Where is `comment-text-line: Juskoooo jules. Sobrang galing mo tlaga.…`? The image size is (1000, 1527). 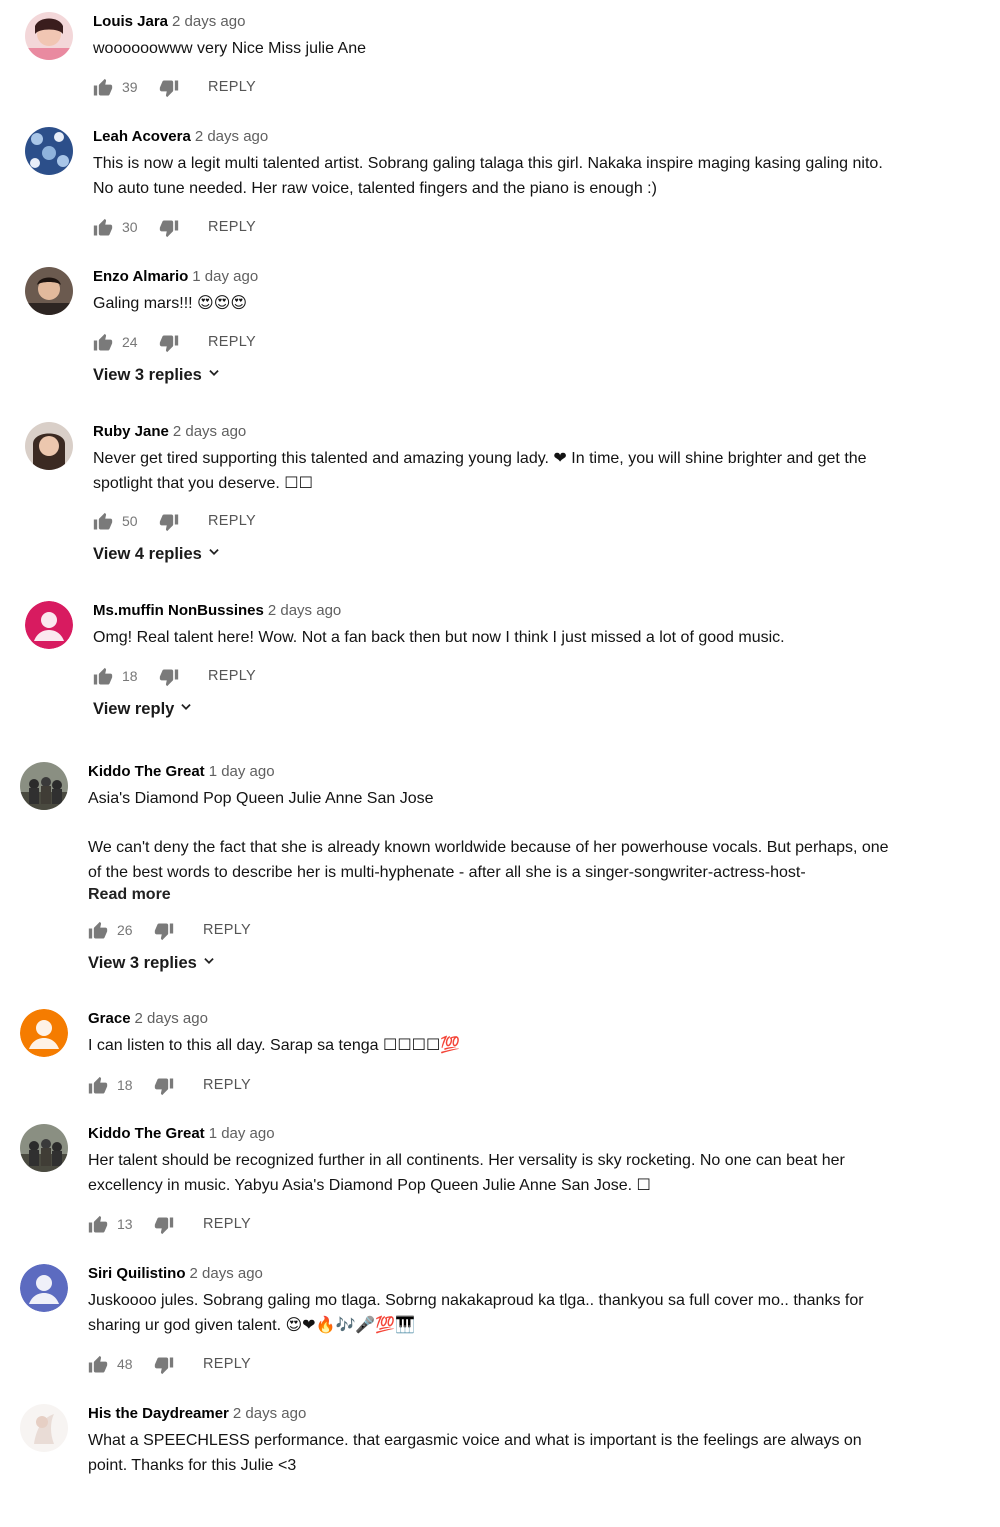 comment-text-line: Juskoooo jules. Sobrang galing mo tlaga.… is located at coordinates (476, 1300).